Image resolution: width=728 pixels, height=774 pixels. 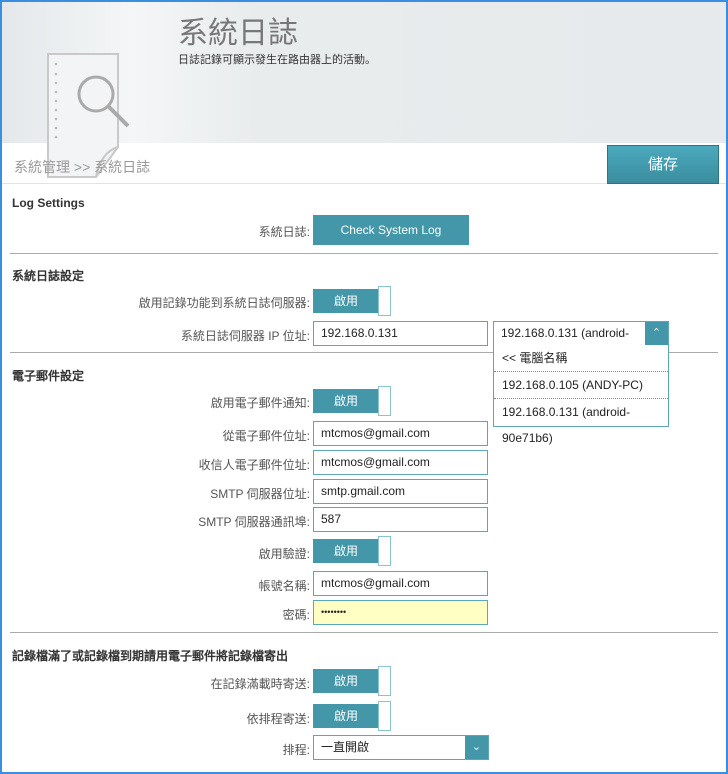 I want to click on dropdown-option: 192.168.0.105 (ANDY-PC), so click(x=581, y=385).